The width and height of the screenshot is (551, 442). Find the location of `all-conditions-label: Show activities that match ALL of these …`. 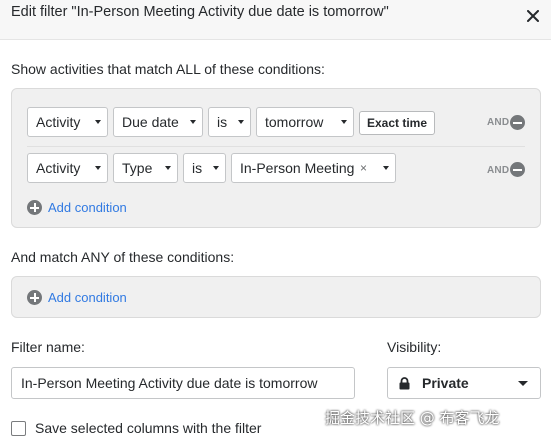

all-conditions-label: Show activities that match ALL of these … is located at coordinates (168, 69).